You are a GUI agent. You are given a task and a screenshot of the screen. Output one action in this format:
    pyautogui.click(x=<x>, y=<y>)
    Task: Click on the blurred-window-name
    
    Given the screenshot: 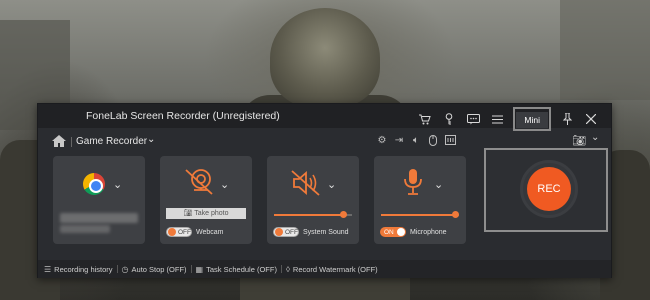 What is the action you would take?
    pyautogui.click(x=99, y=218)
    